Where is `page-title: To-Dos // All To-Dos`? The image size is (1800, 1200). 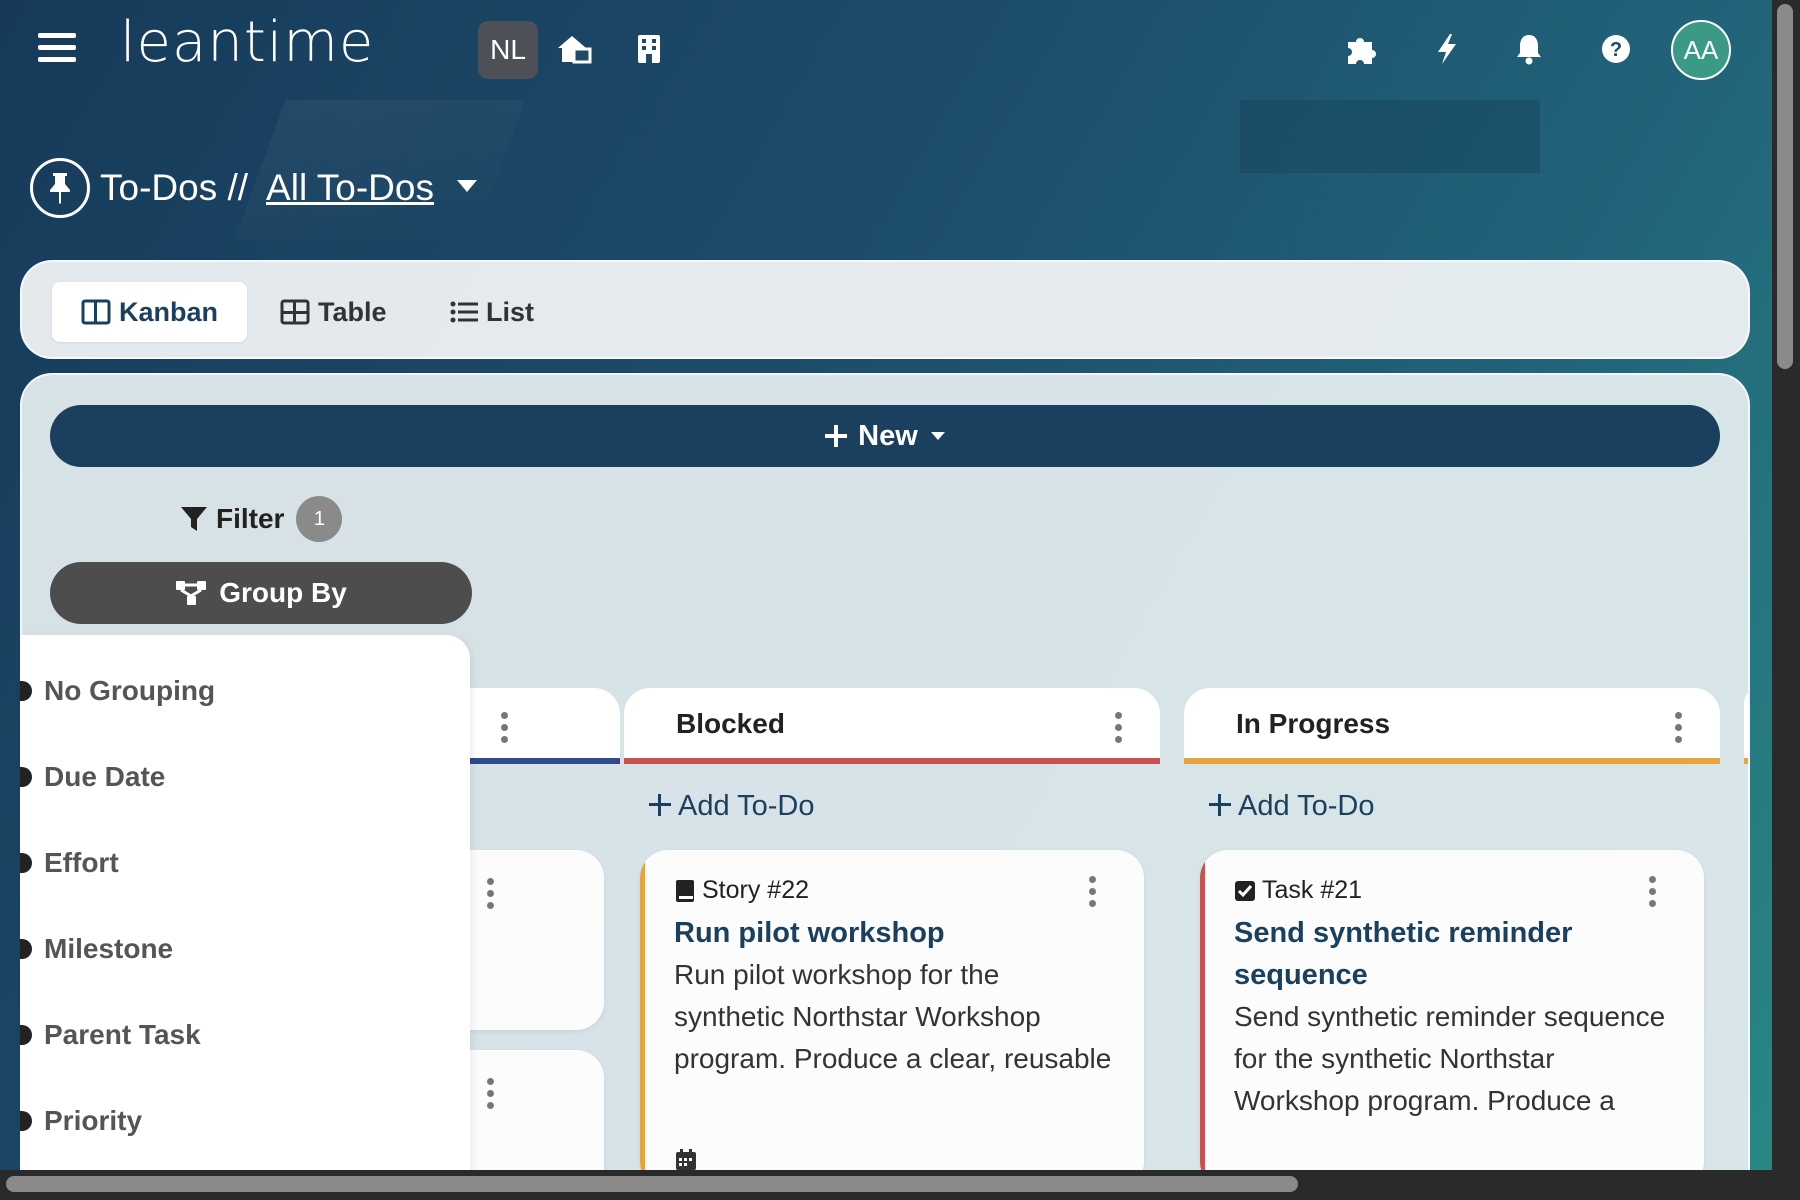
page-title: To-Dos // All To-Dos is located at coordinates (254, 188).